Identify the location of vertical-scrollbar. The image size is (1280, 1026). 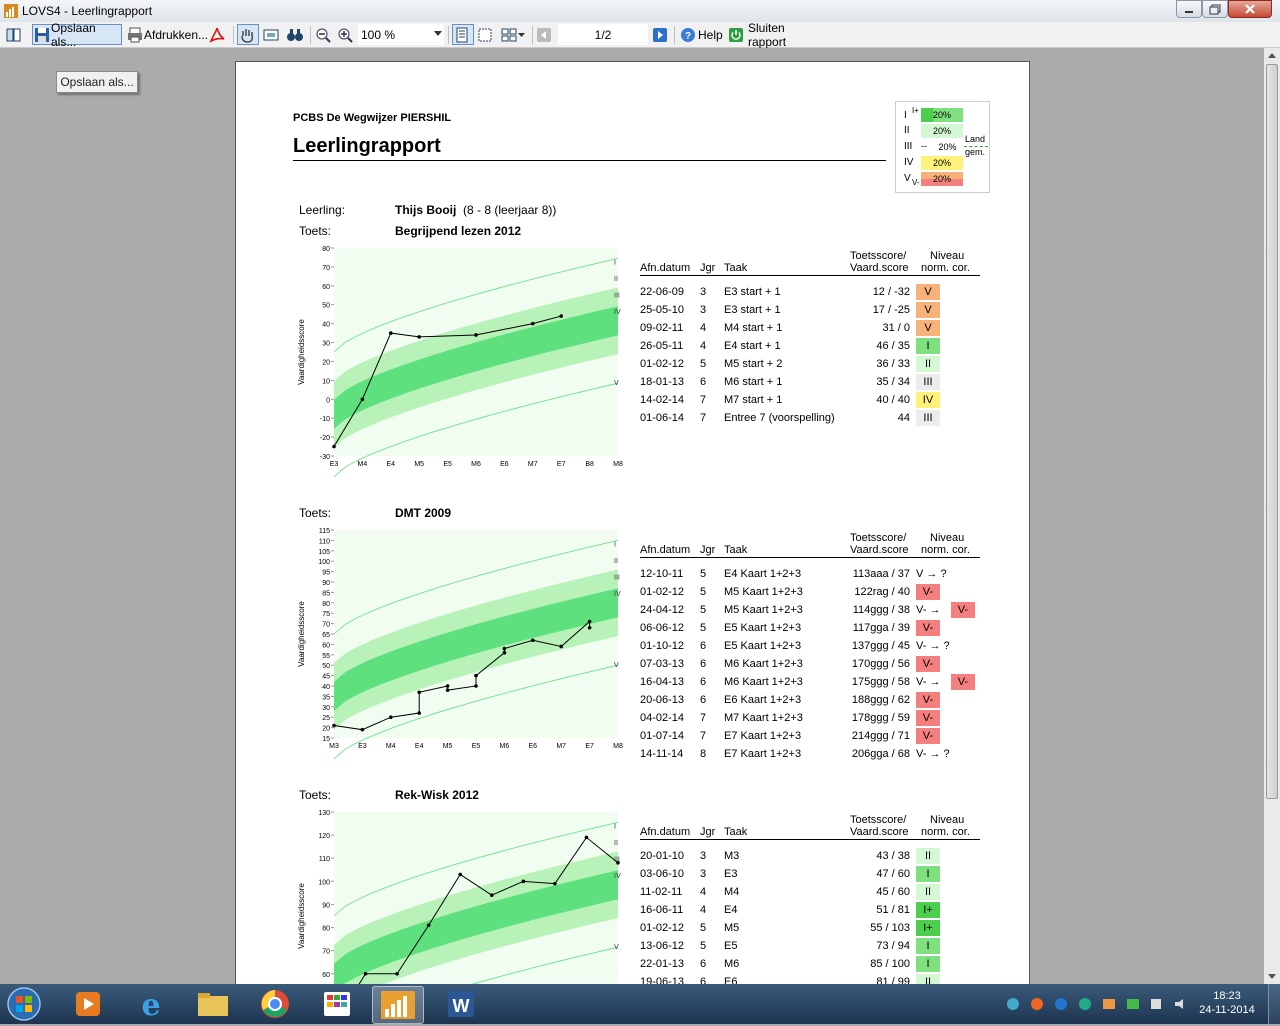
(1272, 517).